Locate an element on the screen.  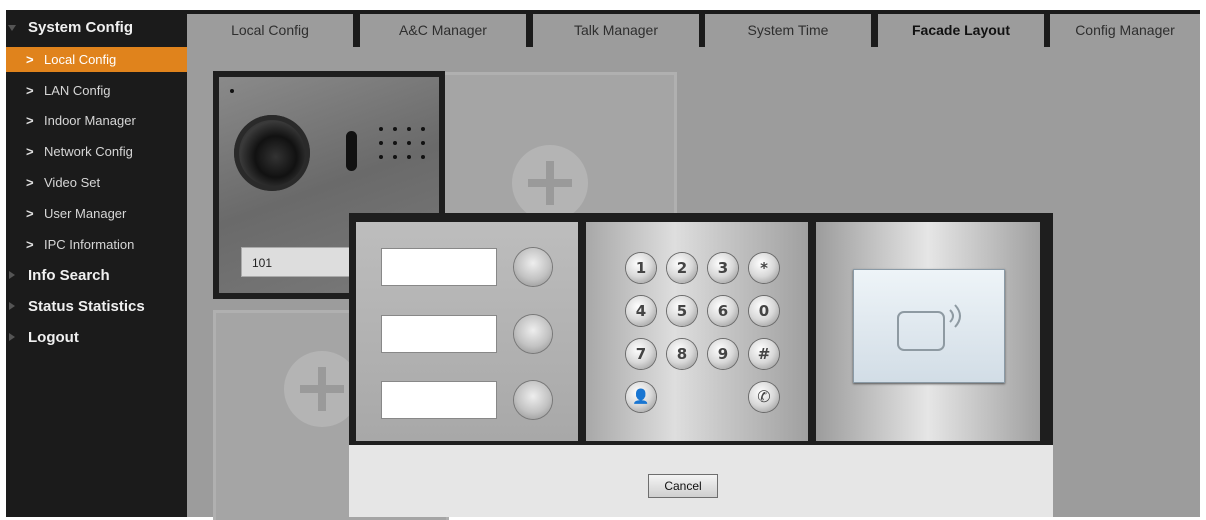
sidebar-item-label: LAN Config is located at coordinates (77, 90).